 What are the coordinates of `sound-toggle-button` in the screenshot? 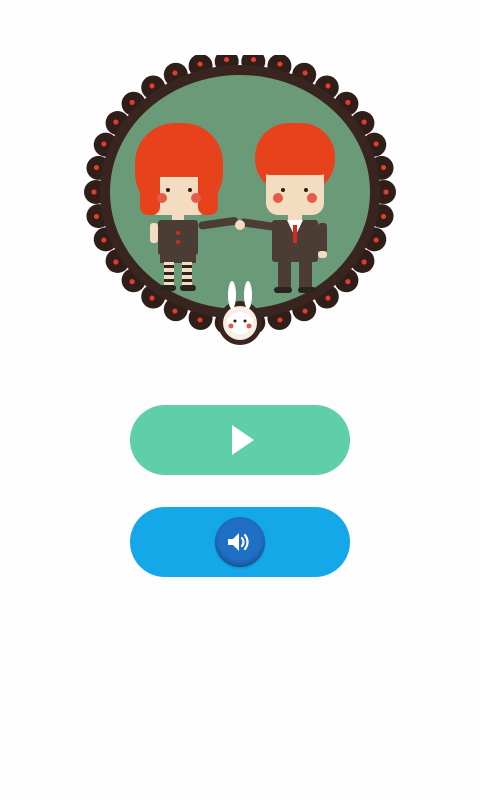 It's located at (240, 542).